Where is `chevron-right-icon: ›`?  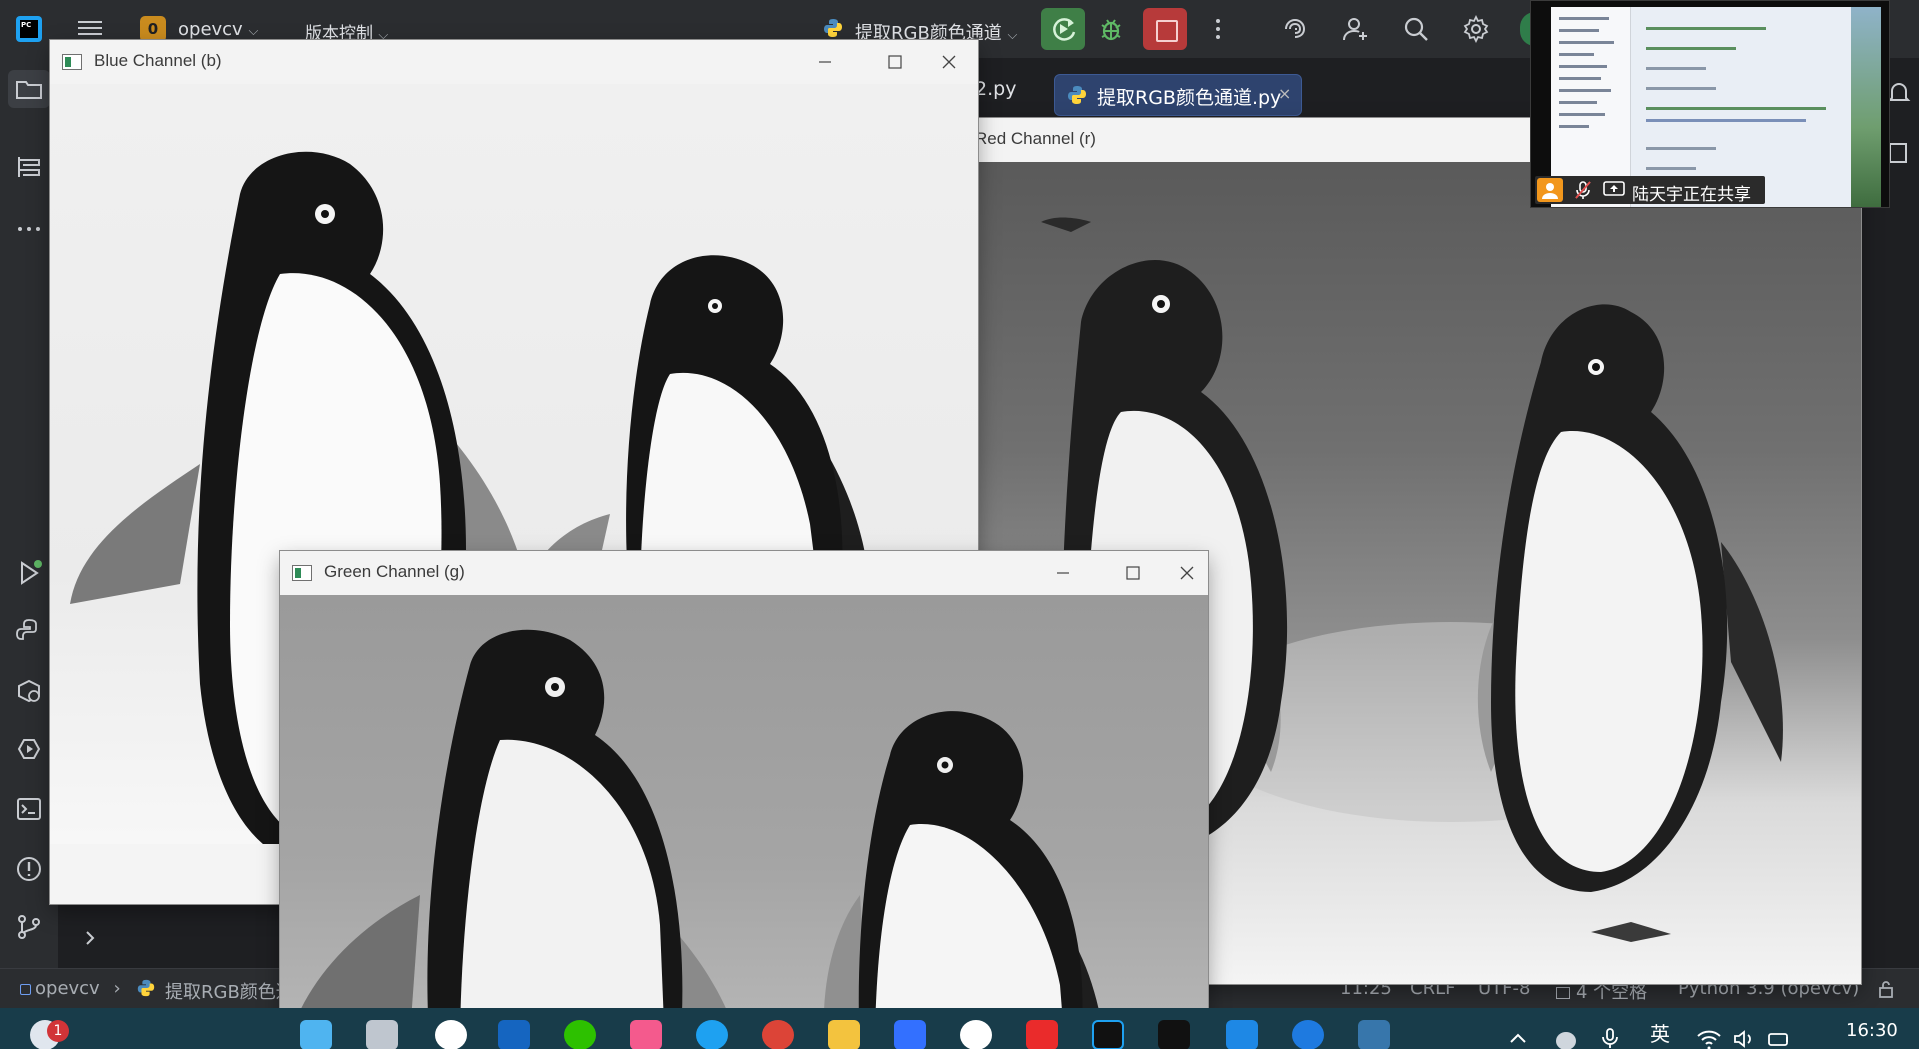
chevron-right-icon: › is located at coordinates (117, 988).